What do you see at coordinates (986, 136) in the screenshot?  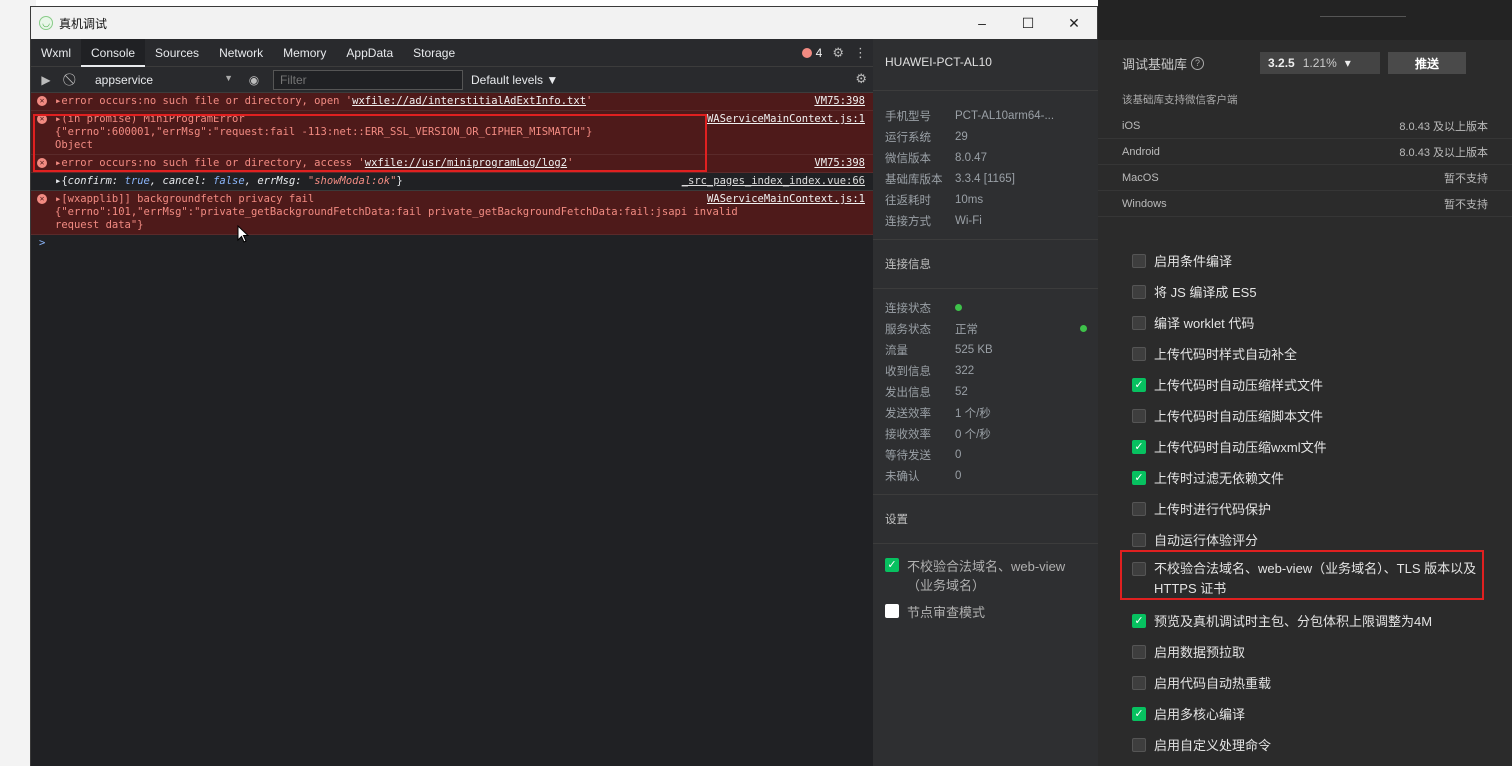 I see `info-row: 运行系统 29` at bounding box center [986, 136].